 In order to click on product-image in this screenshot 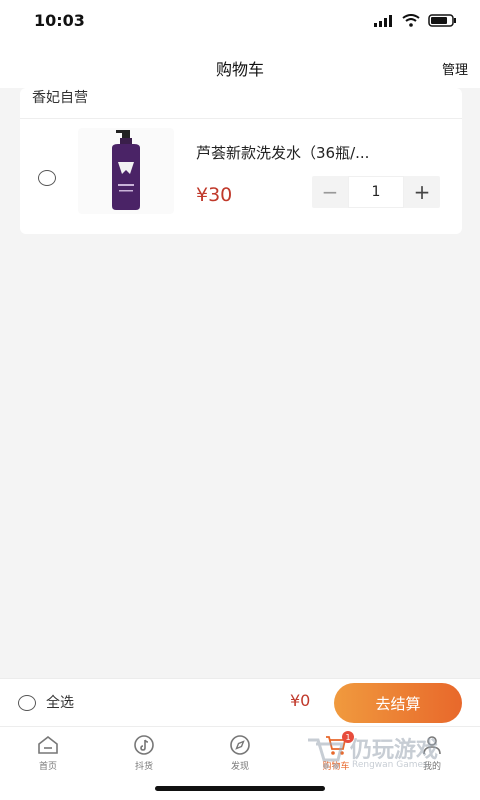, I will do `click(126, 171)`.